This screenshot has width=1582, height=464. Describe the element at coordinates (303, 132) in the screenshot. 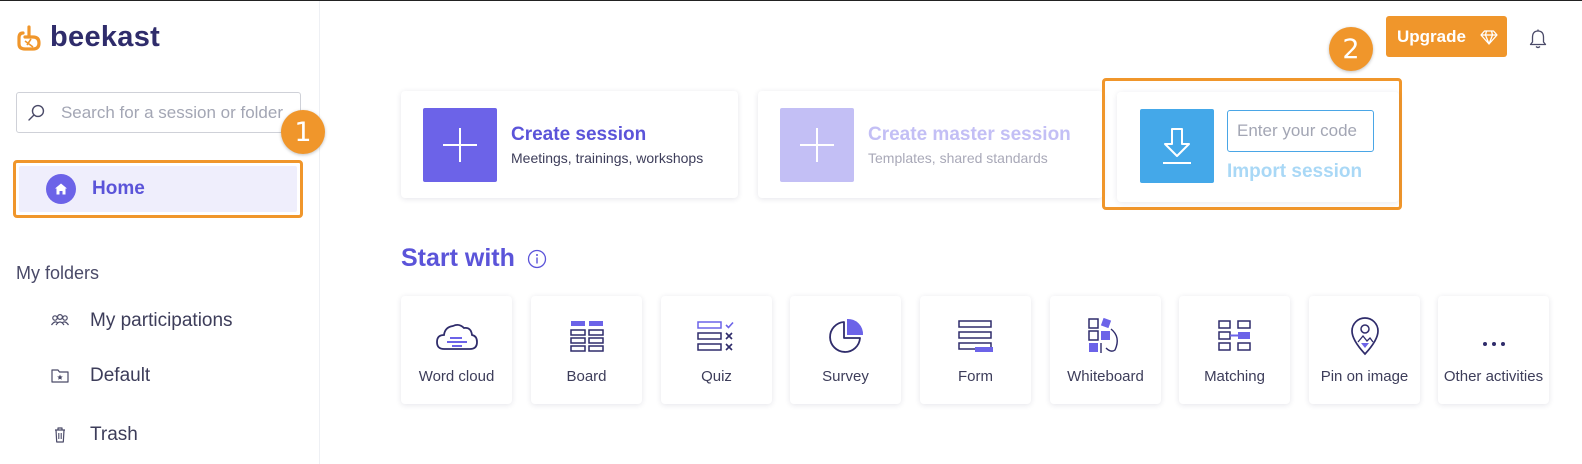

I see `annotation-badge-1: 1` at that location.